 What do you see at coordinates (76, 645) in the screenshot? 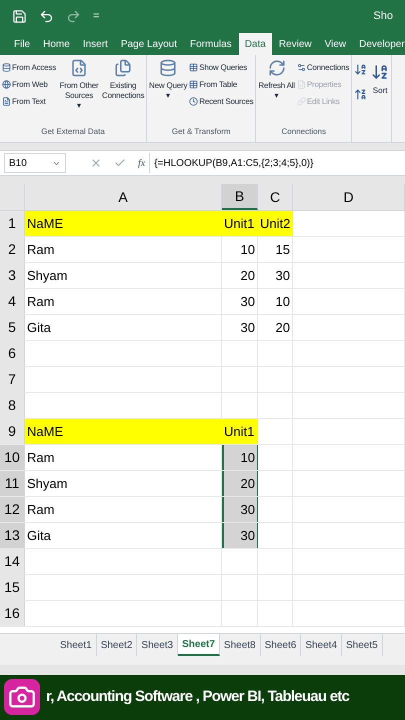
I see `sheet-tab: Sheet1` at bounding box center [76, 645].